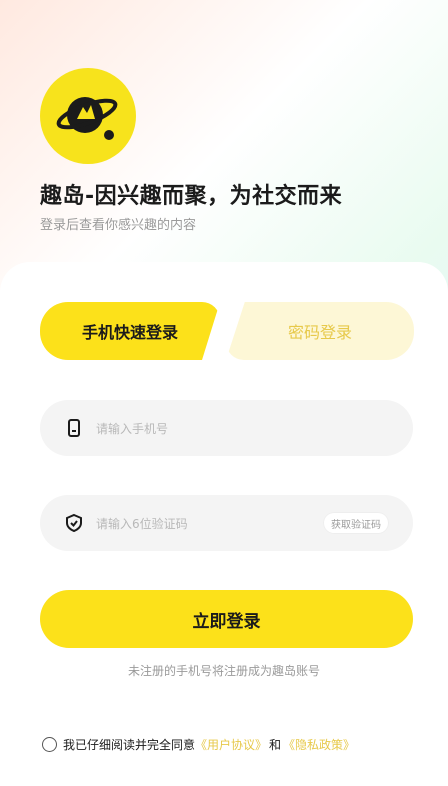 The height and width of the screenshot is (786, 448). What do you see at coordinates (226, 619) in the screenshot?
I see `login-button: 立即登录` at bounding box center [226, 619].